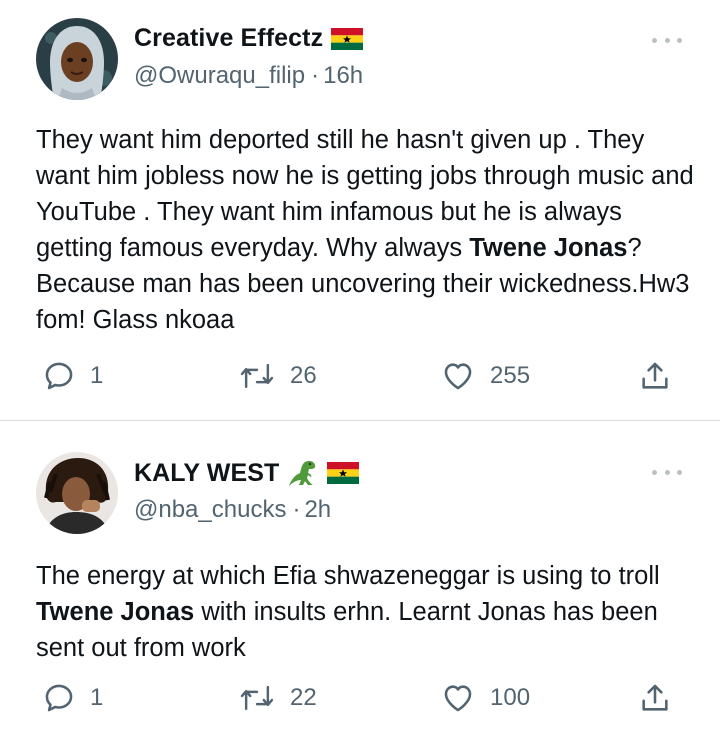 This screenshot has width=720, height=732. I want to click on retweet-count: 26, so click(303, 375).